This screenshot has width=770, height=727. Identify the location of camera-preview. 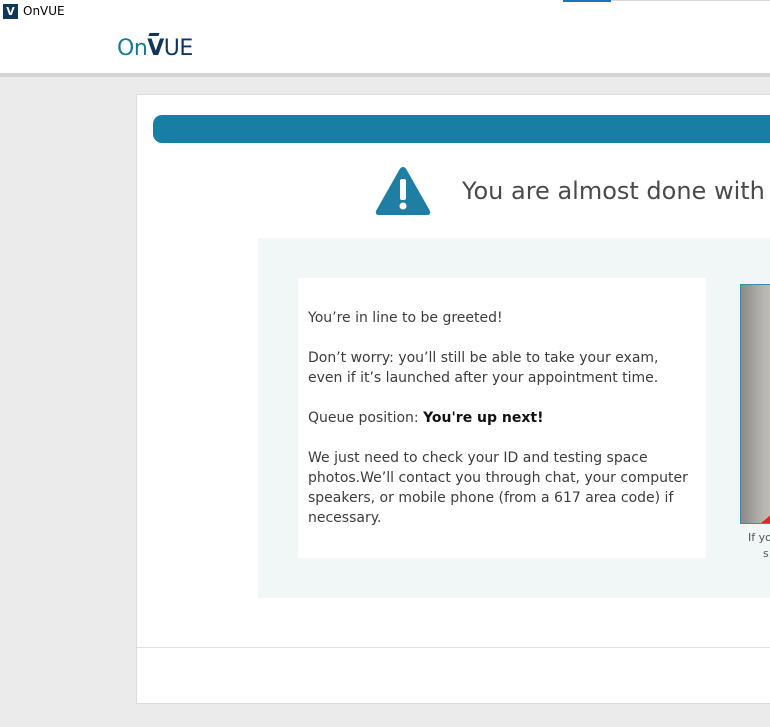
(755, 404).